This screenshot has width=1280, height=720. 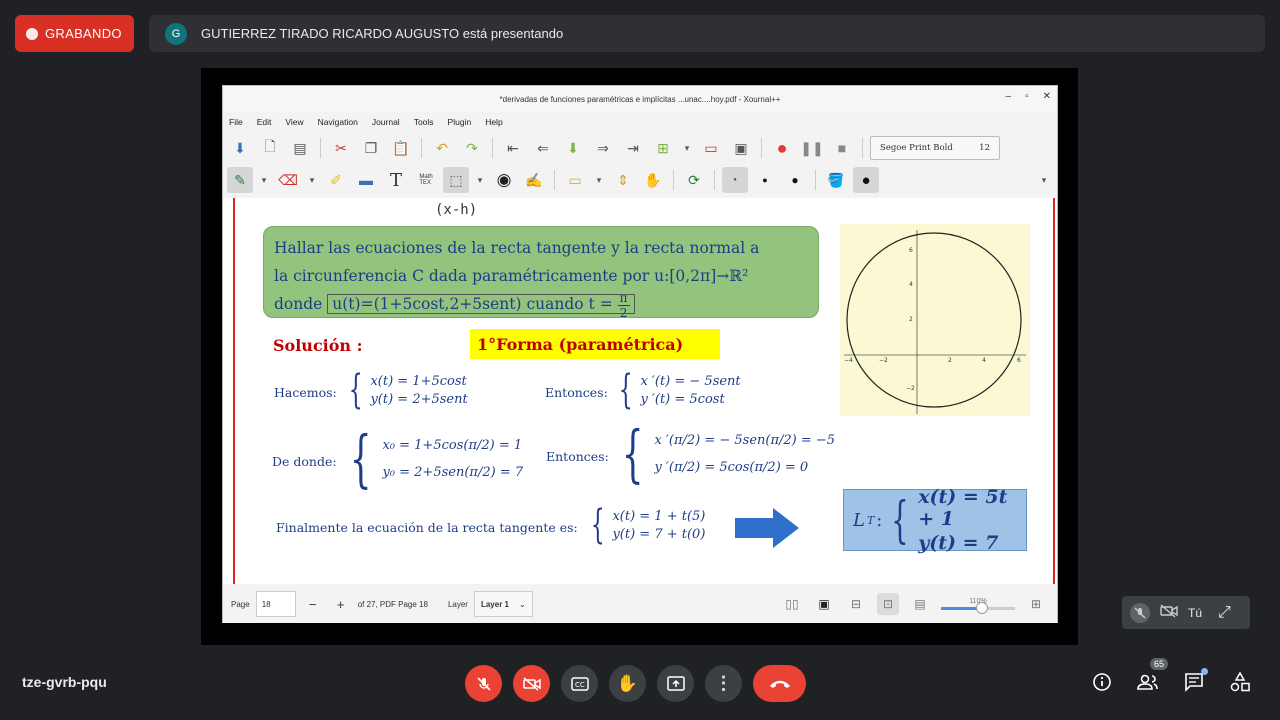 I want to click on menu-edit: Edit, so click(x=264, y=122).